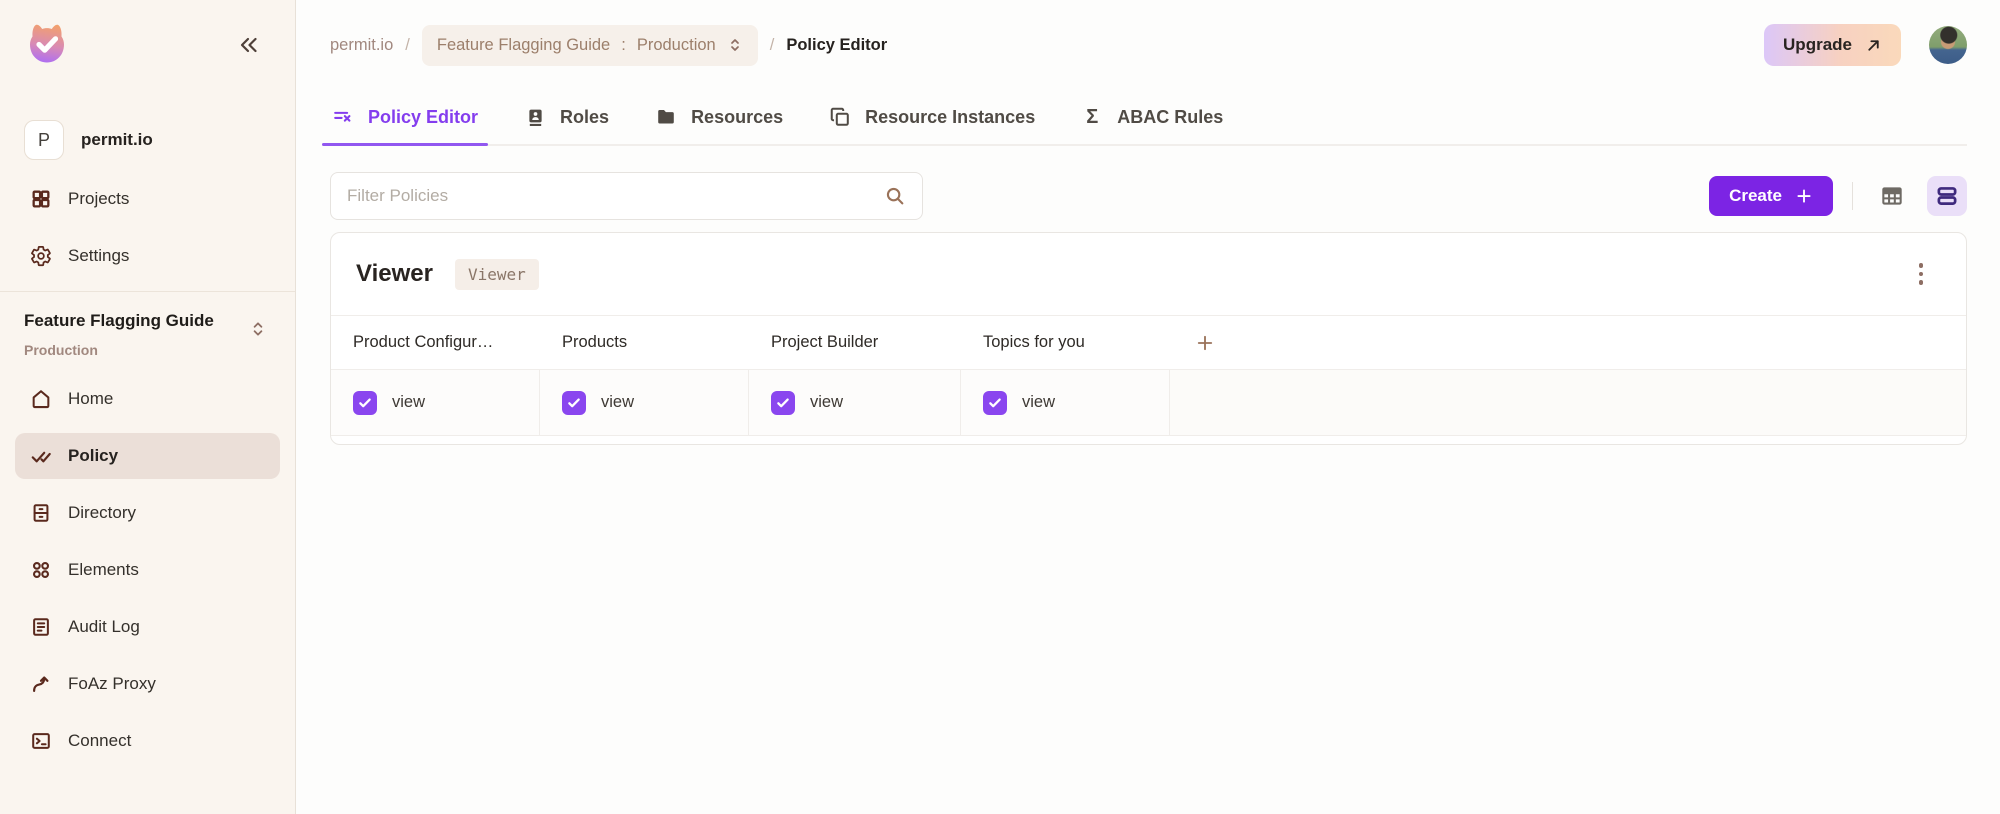 The image size is (2000, 814). What do you see at coordinates (855, 342) in the screenshot?
I see `column-header: Project Builder` at bounding box center [855, 342].